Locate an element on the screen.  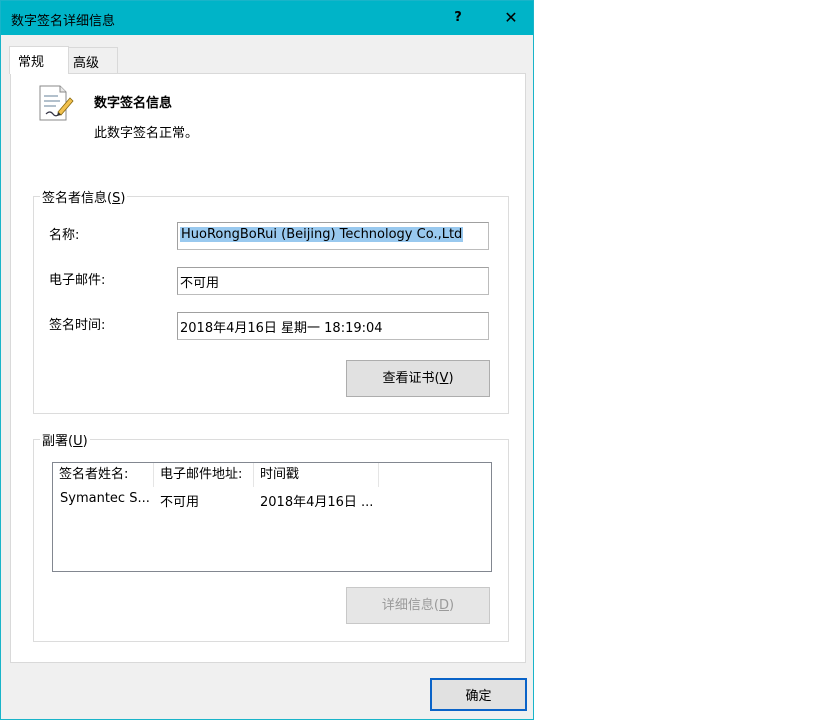
certificate-icon is located at coordinates (56, 103).